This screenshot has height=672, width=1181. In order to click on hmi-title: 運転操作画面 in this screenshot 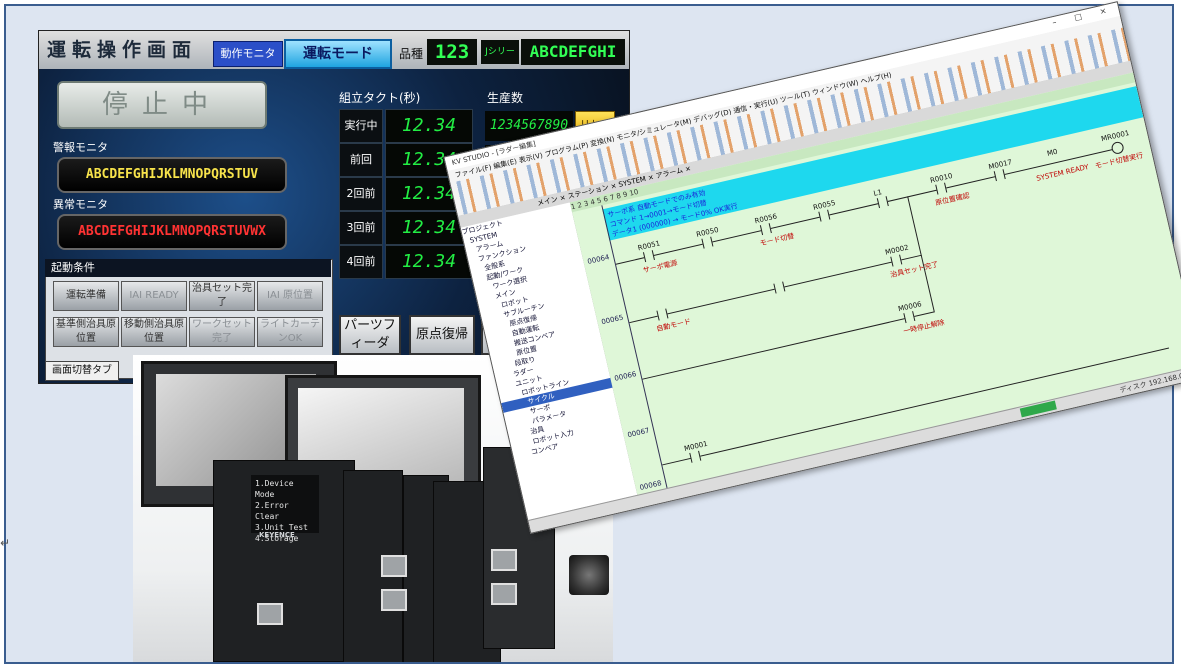, I will do `click(122, 50)`.